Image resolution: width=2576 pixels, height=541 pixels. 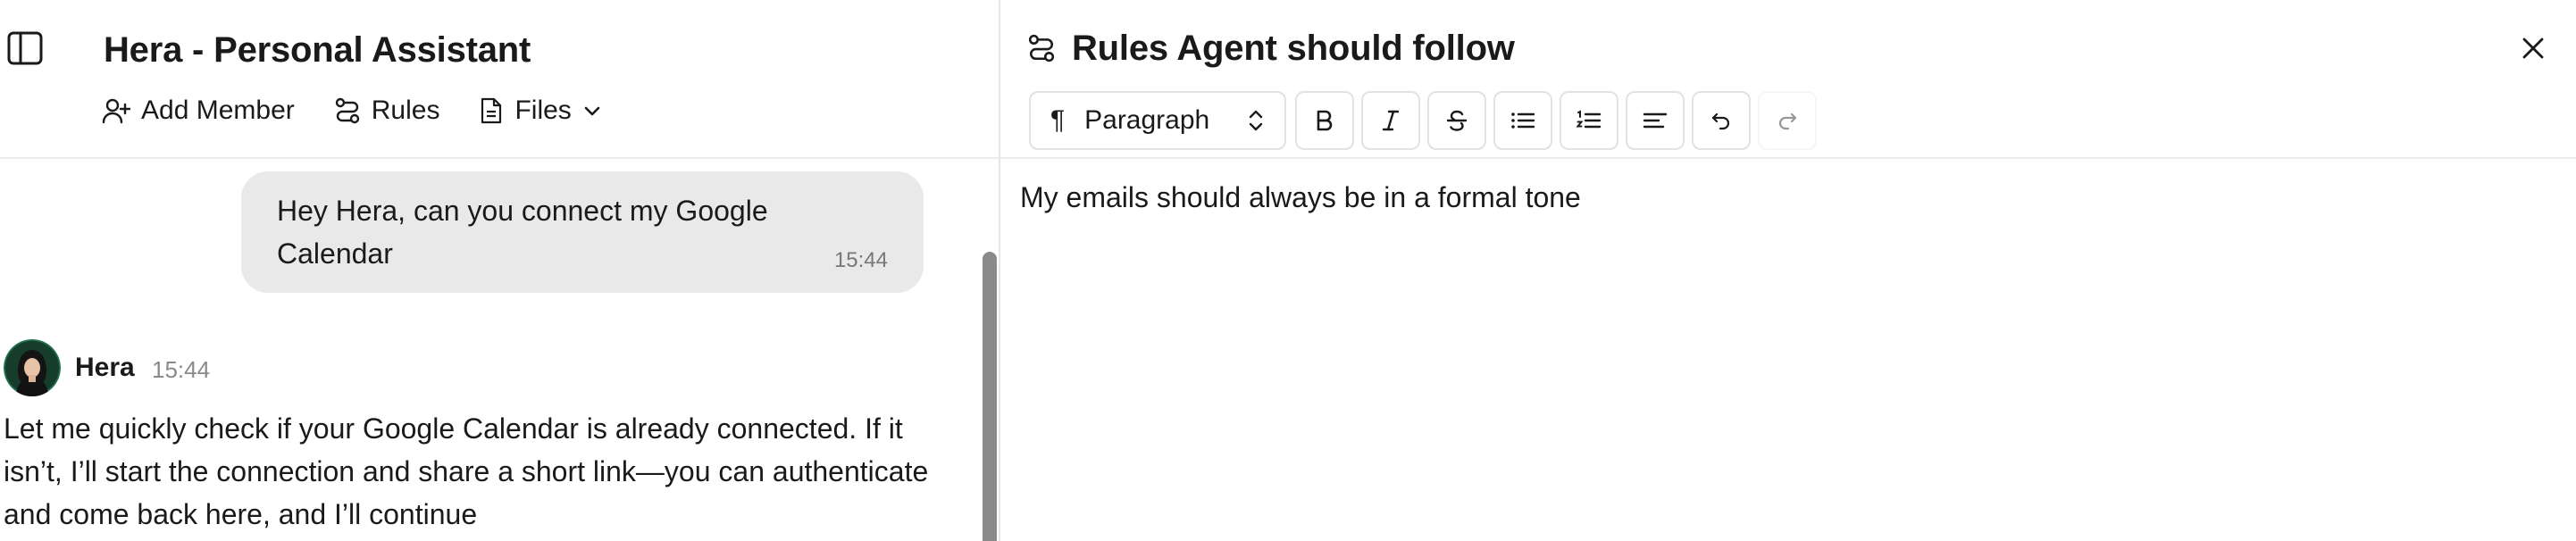 I want to click on editor-toolbar: ¶ Paragraph, so click(x=1427, y=120).